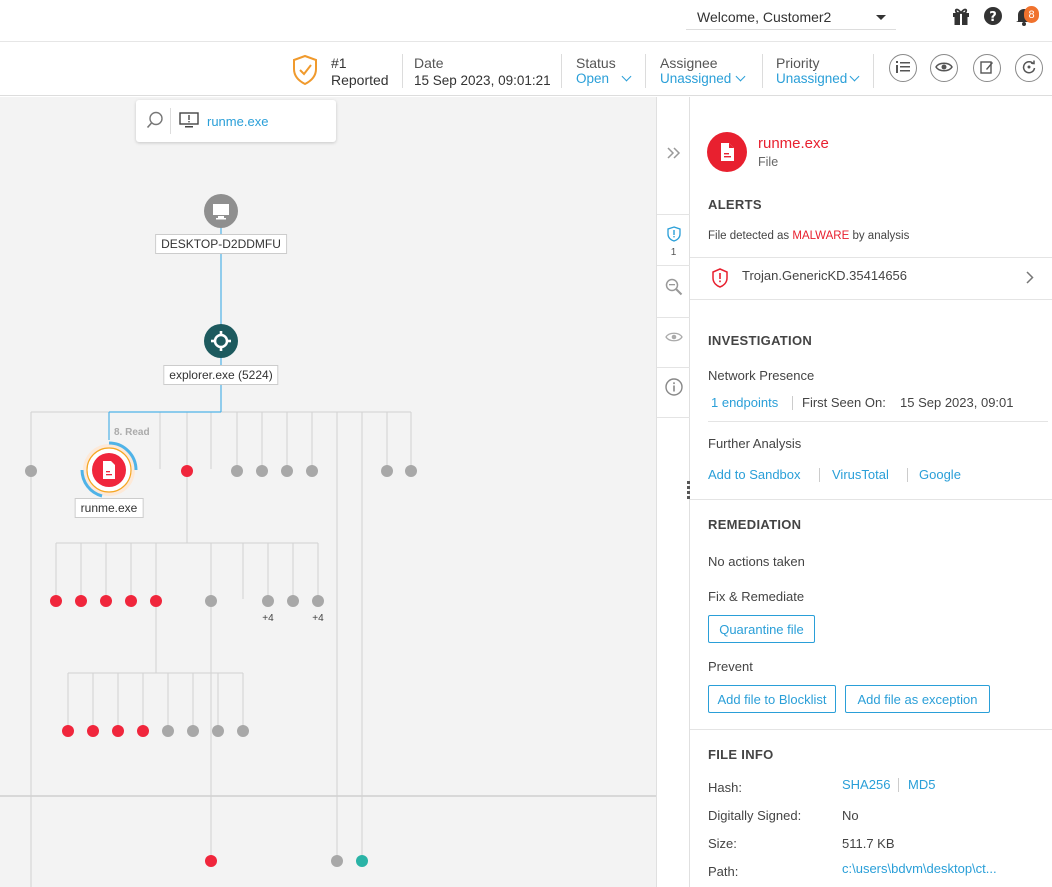 The width and height of the screenshot is (1052, 887). Describe the element at coordinates (821, 236) in the screenshot. I see `malware-highlight: MALWARE` at that location.